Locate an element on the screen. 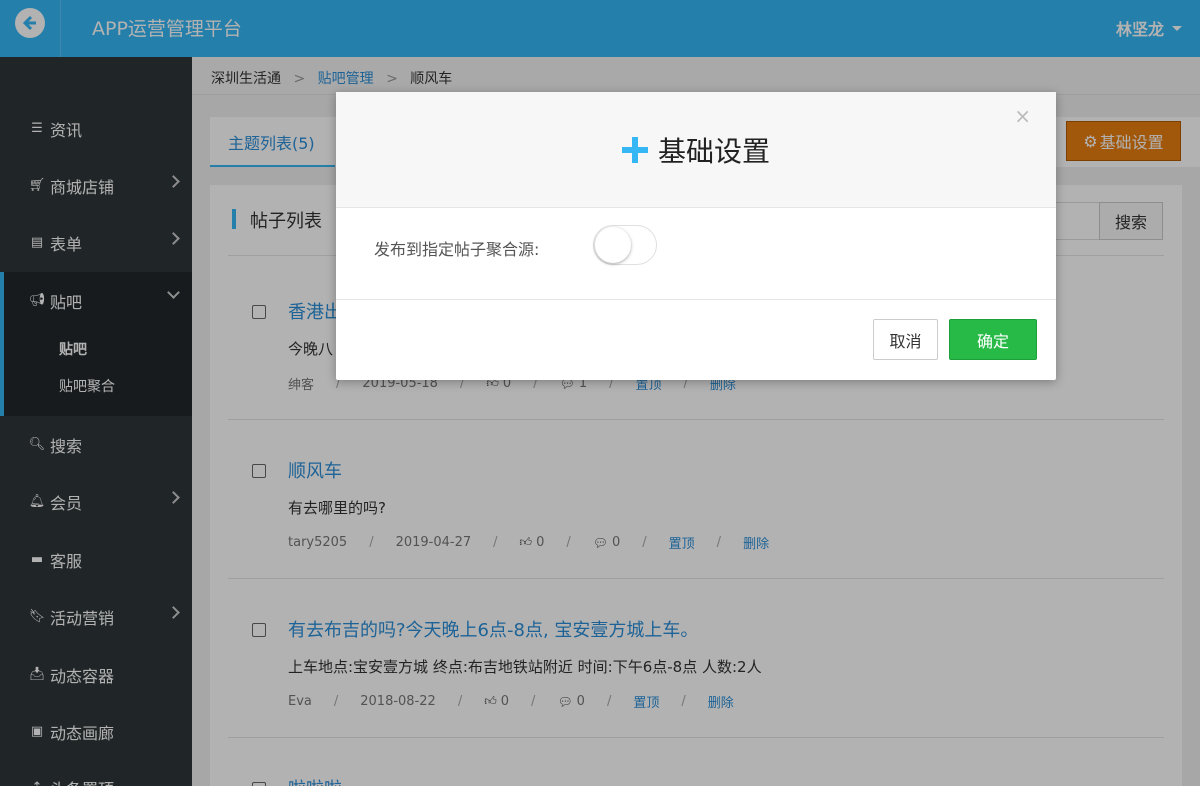 The height and width of the screenshot is (786, 1200). modal-header: 基础设置 × is located at coordinates (696, 150).